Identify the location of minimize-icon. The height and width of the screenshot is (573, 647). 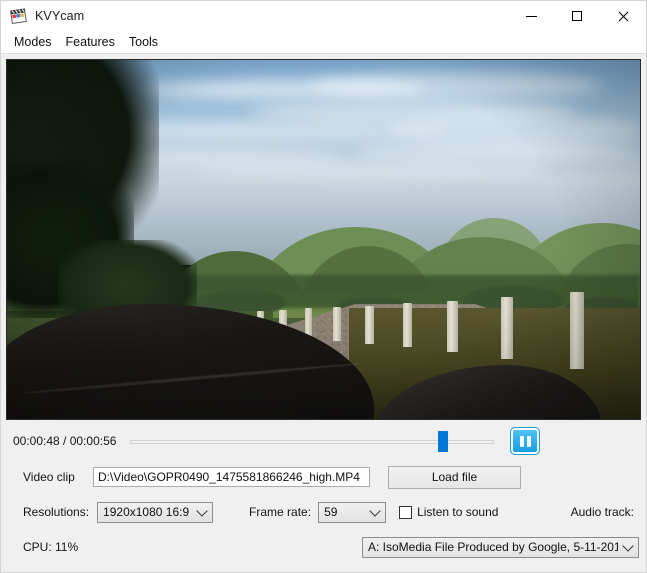
(531, 16).